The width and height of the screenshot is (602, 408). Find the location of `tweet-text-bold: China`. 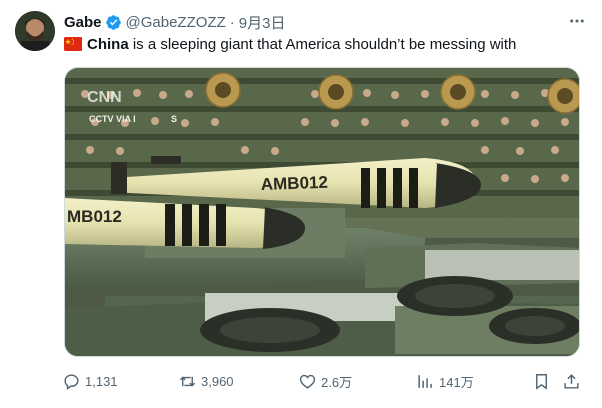

tweet-text-bold: China is located at coordinates (108, 44).